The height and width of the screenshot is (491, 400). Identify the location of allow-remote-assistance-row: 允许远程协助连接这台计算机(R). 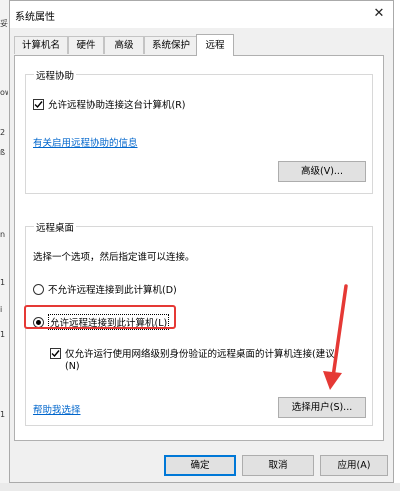
(109, 104).